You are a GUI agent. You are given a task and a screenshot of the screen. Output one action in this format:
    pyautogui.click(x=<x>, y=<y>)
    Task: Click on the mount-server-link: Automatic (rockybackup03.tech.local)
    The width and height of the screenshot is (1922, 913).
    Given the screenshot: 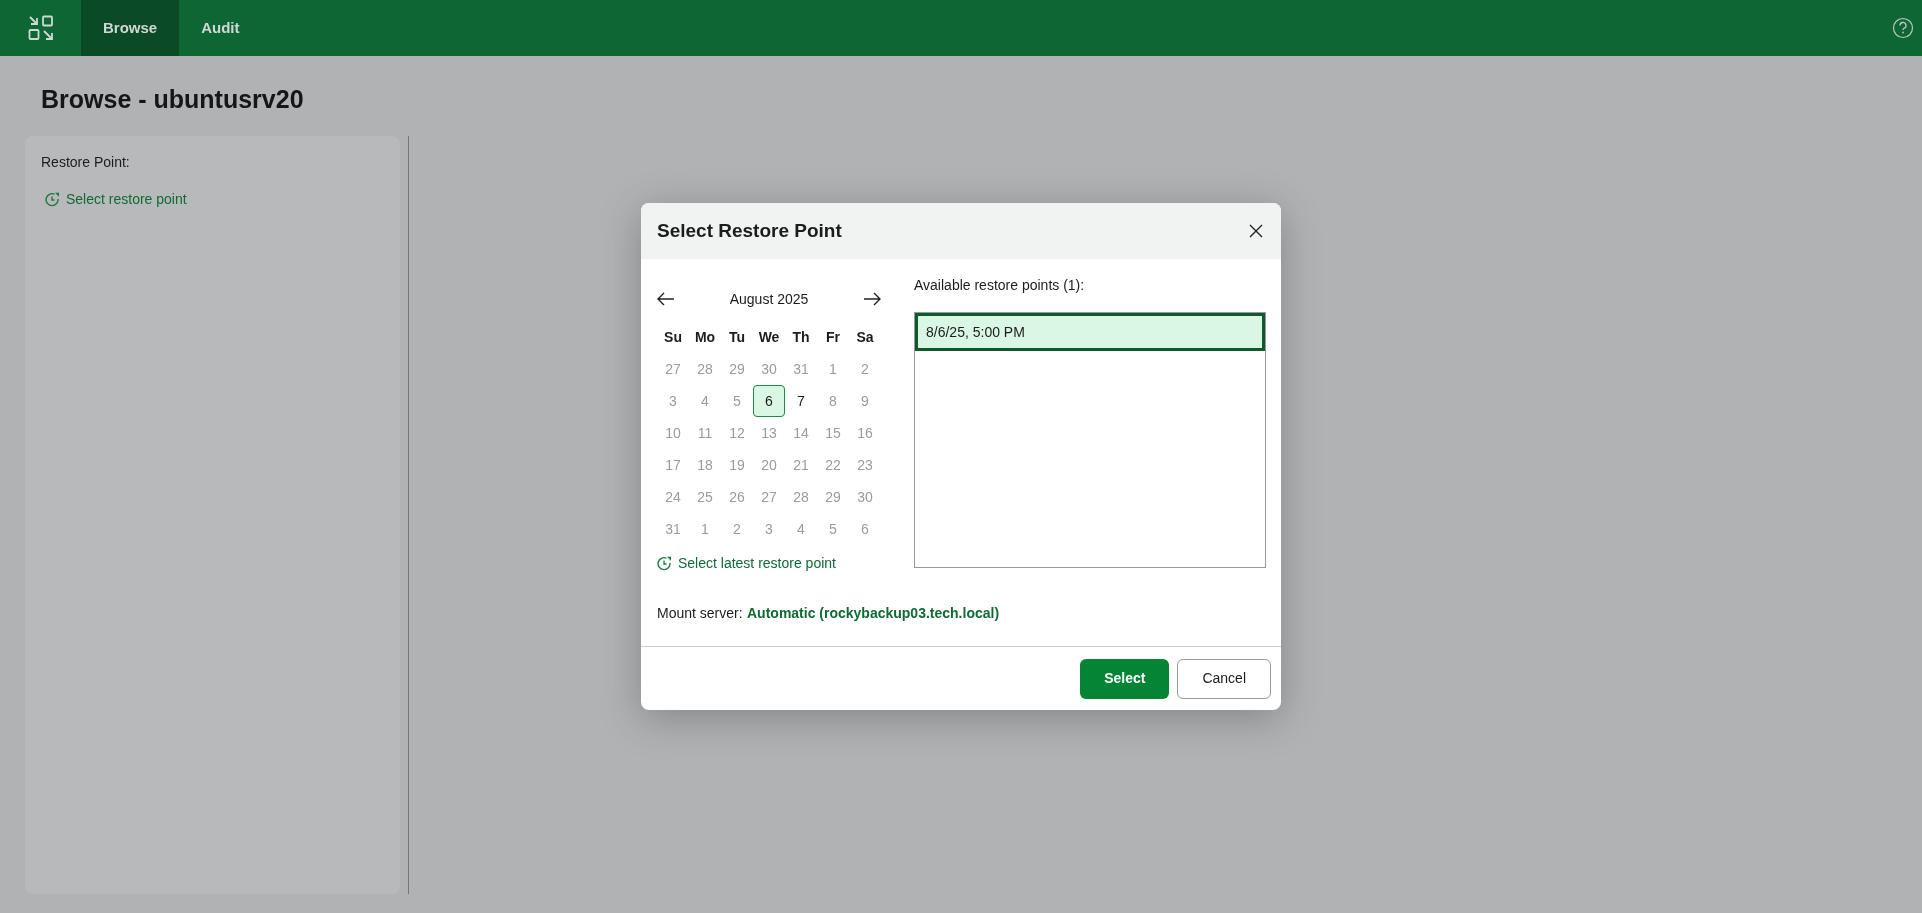 What is the action you would take?
    pyautogui.click(x=873, y=613)
    